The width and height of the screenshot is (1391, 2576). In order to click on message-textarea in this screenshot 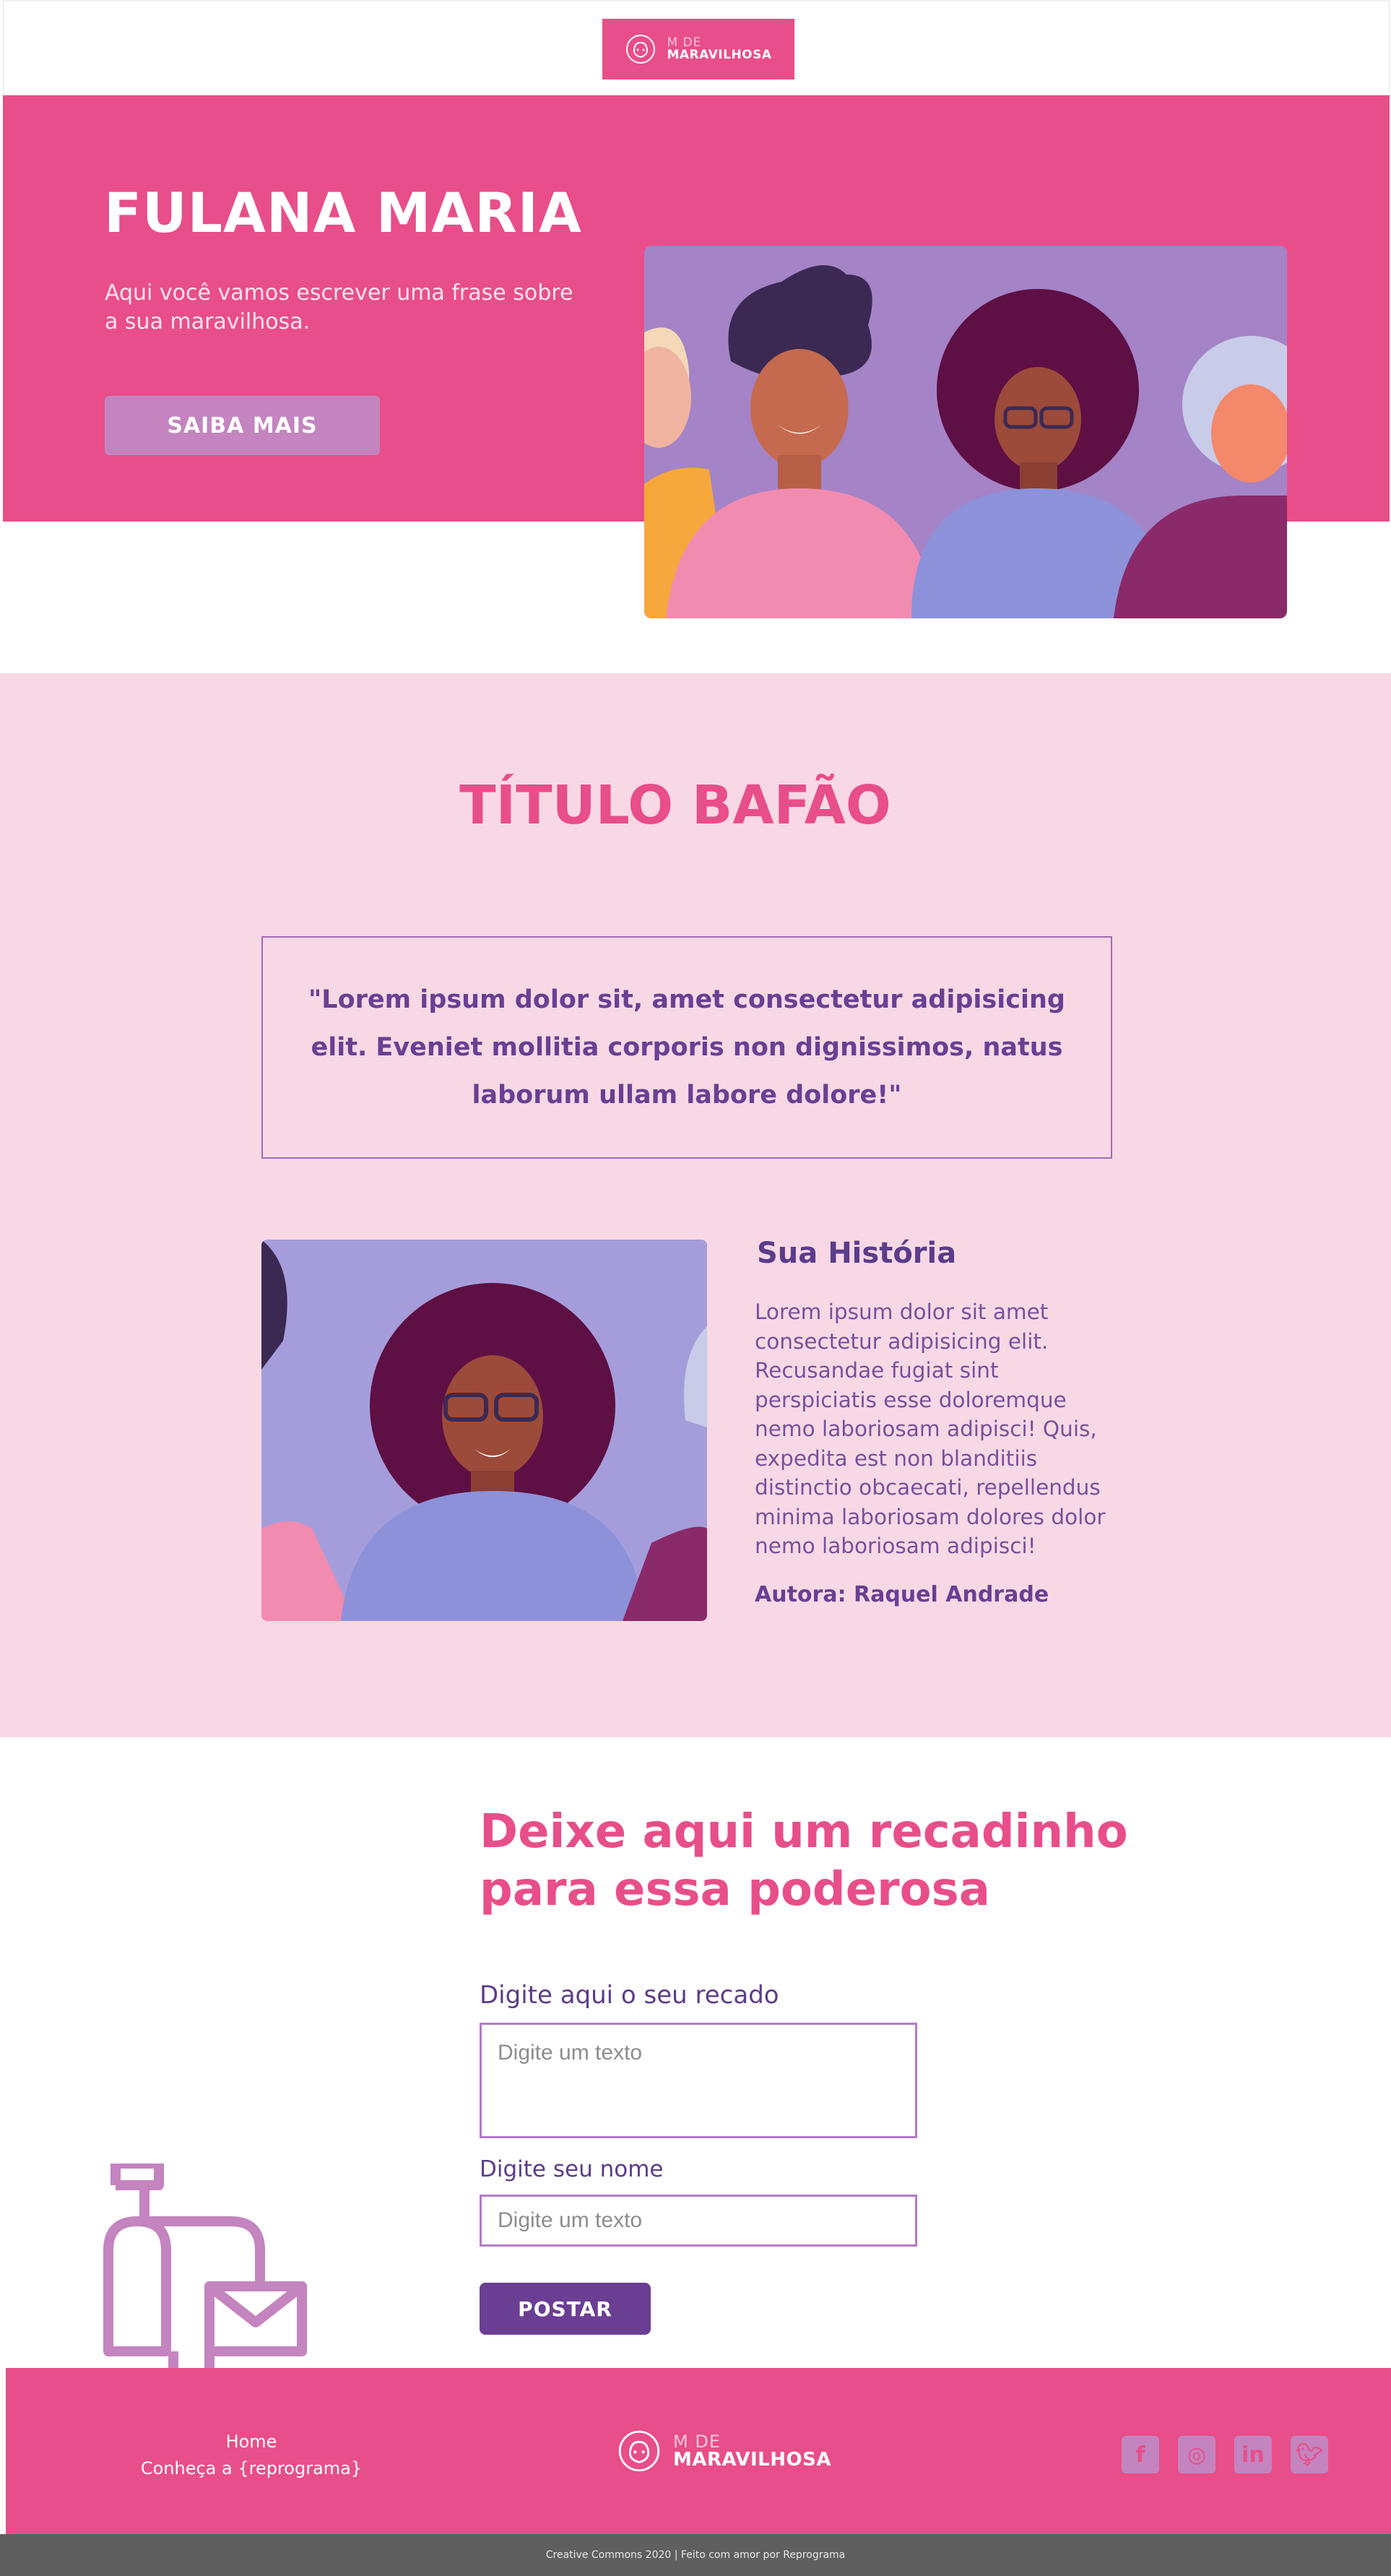, I will do `click(698, 2081)`.